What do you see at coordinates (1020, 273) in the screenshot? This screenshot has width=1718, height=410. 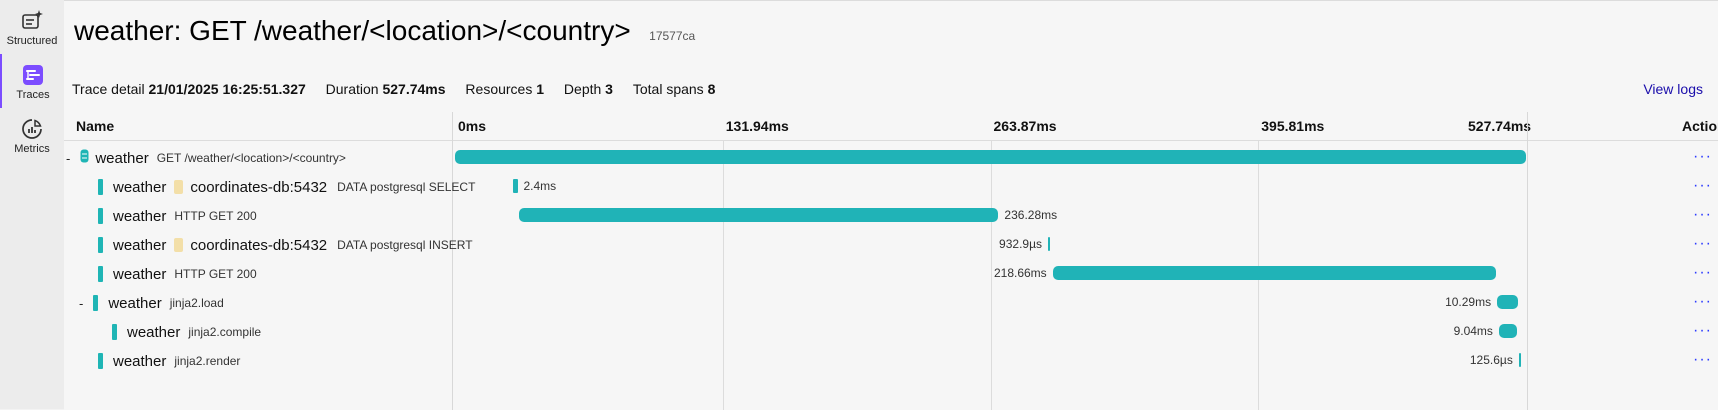 I see `span-duration-label: 218.66ms` at bounding box center [1020, 273].